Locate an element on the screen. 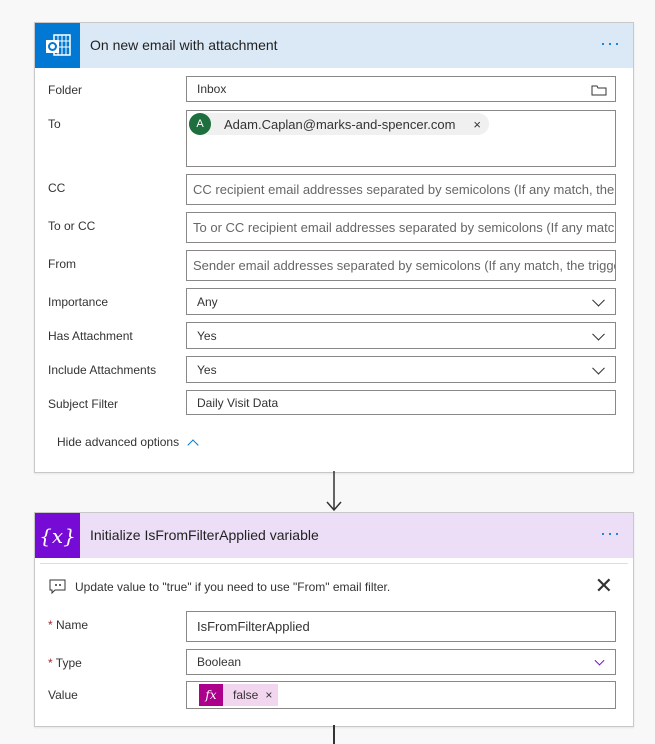 Image resolution: width=655 pixels, height=744 pixels. hide-advanced-options-button: Hide advanced options is located at coordinates (128, 443).